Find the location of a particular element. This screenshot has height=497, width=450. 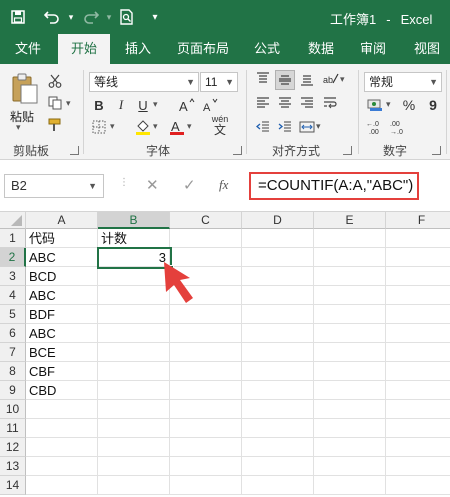

undo-icon is located at coordinates (52, 17).